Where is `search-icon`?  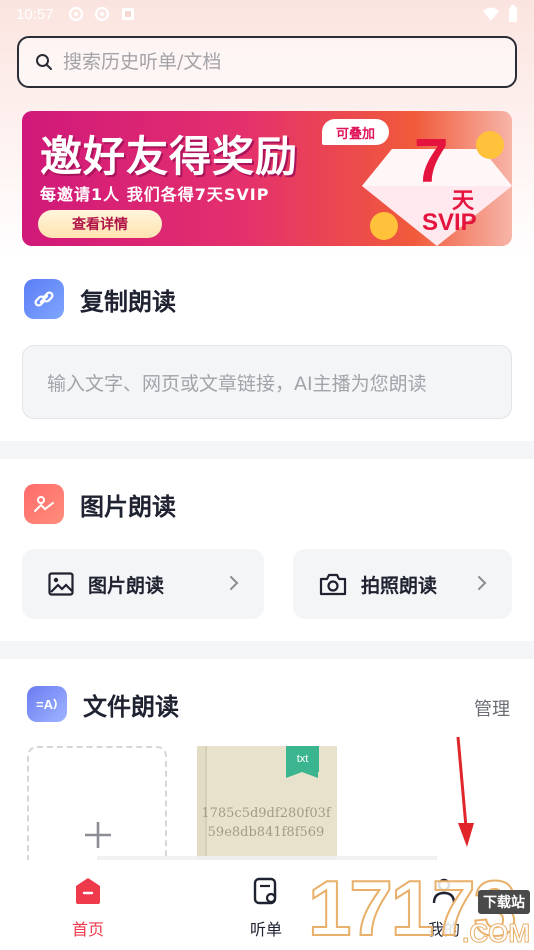
search-icon is located at coordinates (44, 62).